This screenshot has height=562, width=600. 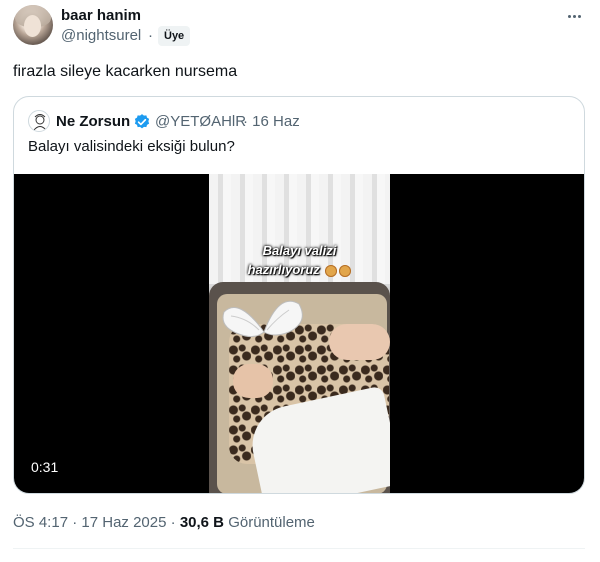 I want to click on tweet-text: firazla sileye kacarken nursema, so click(x=125, y=71).